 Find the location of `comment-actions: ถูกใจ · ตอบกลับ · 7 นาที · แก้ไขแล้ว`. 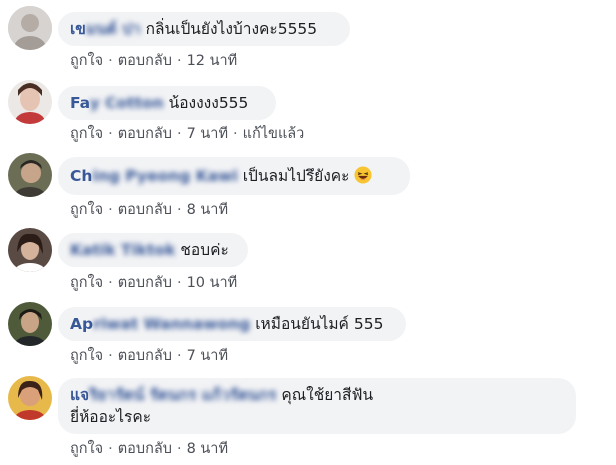

comment-actions: ถูกใจ · ตอบกลับ · 7 นาที · แก้ไขแล้ว is located at coordinates (187, 133).